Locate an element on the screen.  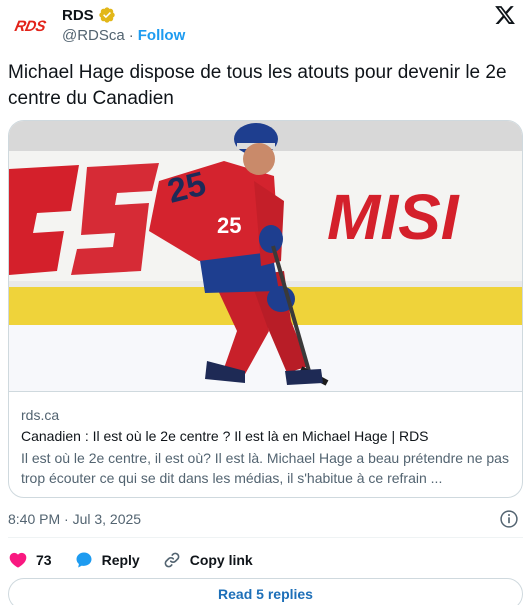
tweet-header: RDS RDS @RDSca · Follow is located at coordinates (267, 28).